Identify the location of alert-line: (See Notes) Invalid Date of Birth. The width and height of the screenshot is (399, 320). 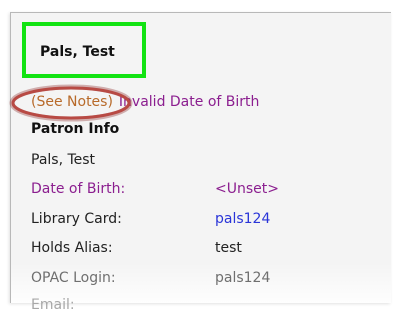
(145, 102).